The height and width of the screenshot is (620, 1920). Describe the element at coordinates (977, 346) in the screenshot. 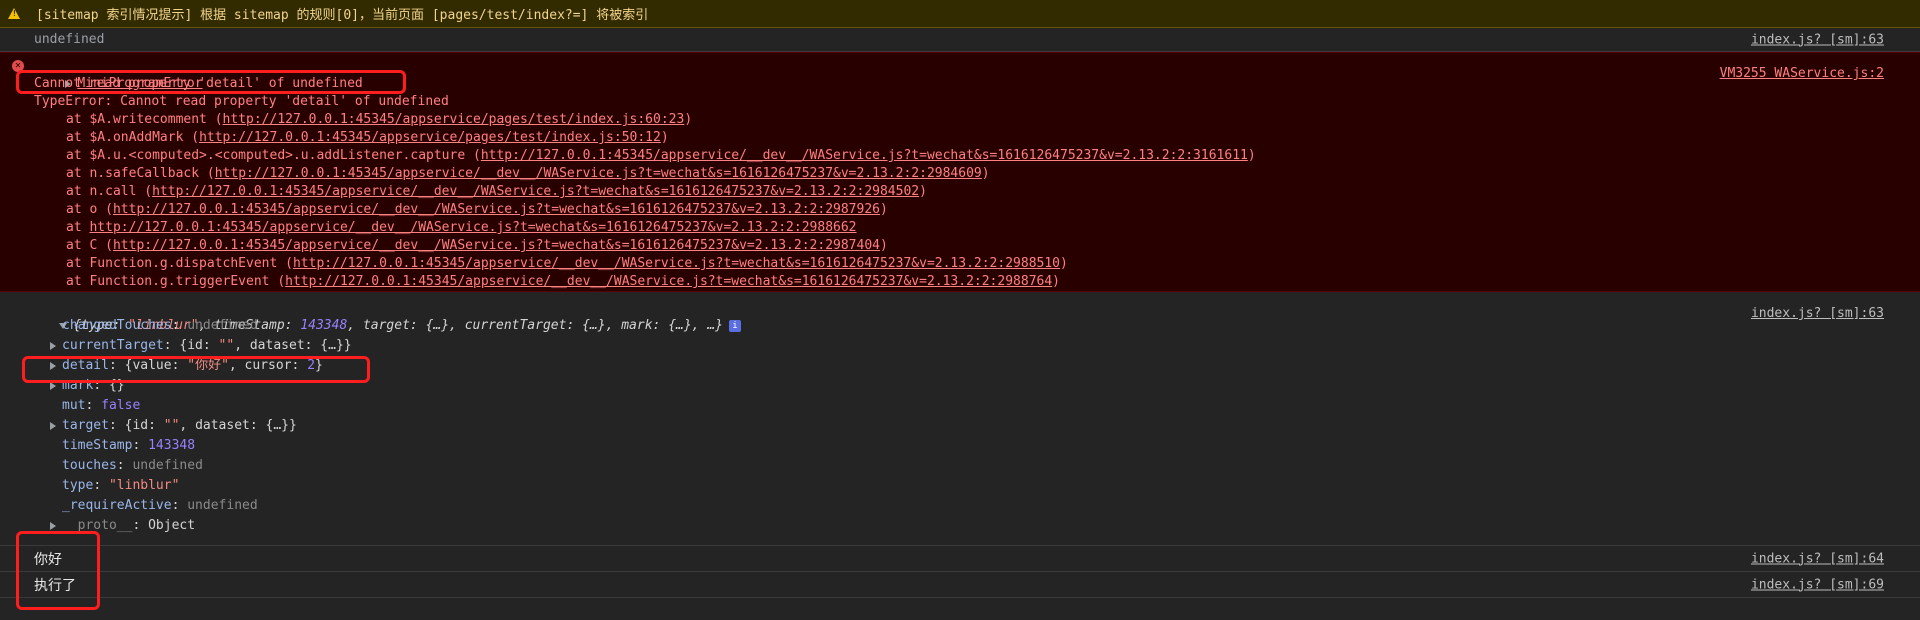

I see `prop-currentTarget: currentTarget: {id: "", dataset: {…}}` at that location.